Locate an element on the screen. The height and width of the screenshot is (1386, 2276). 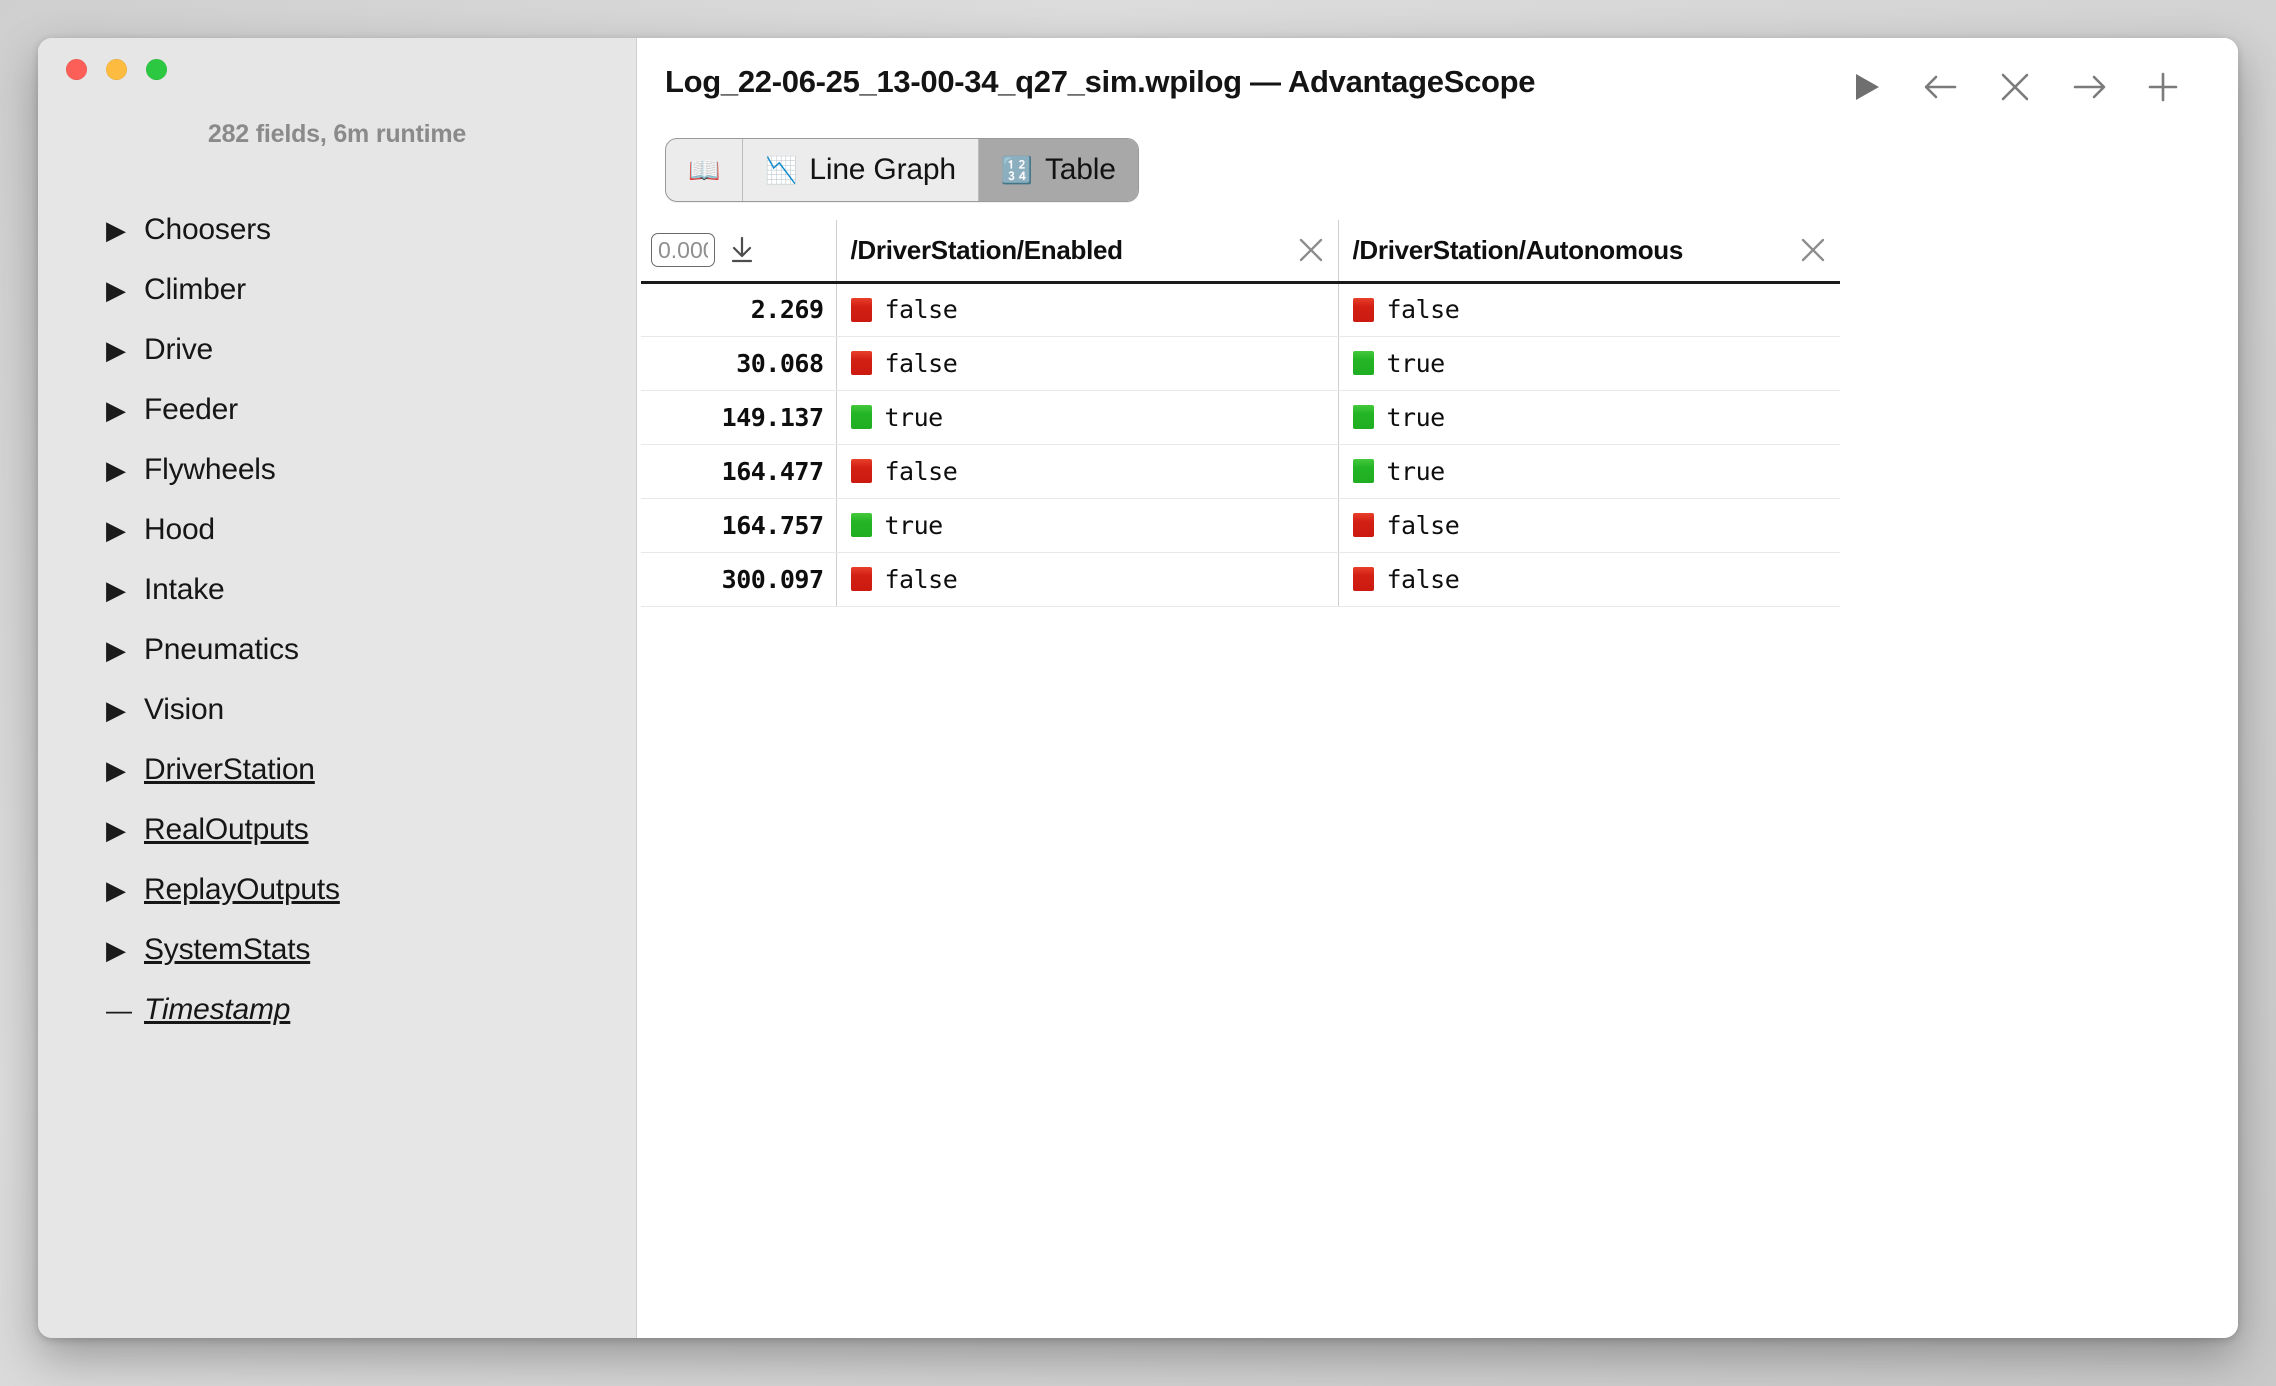
timestamp-input is located at coordinates (683, 250).